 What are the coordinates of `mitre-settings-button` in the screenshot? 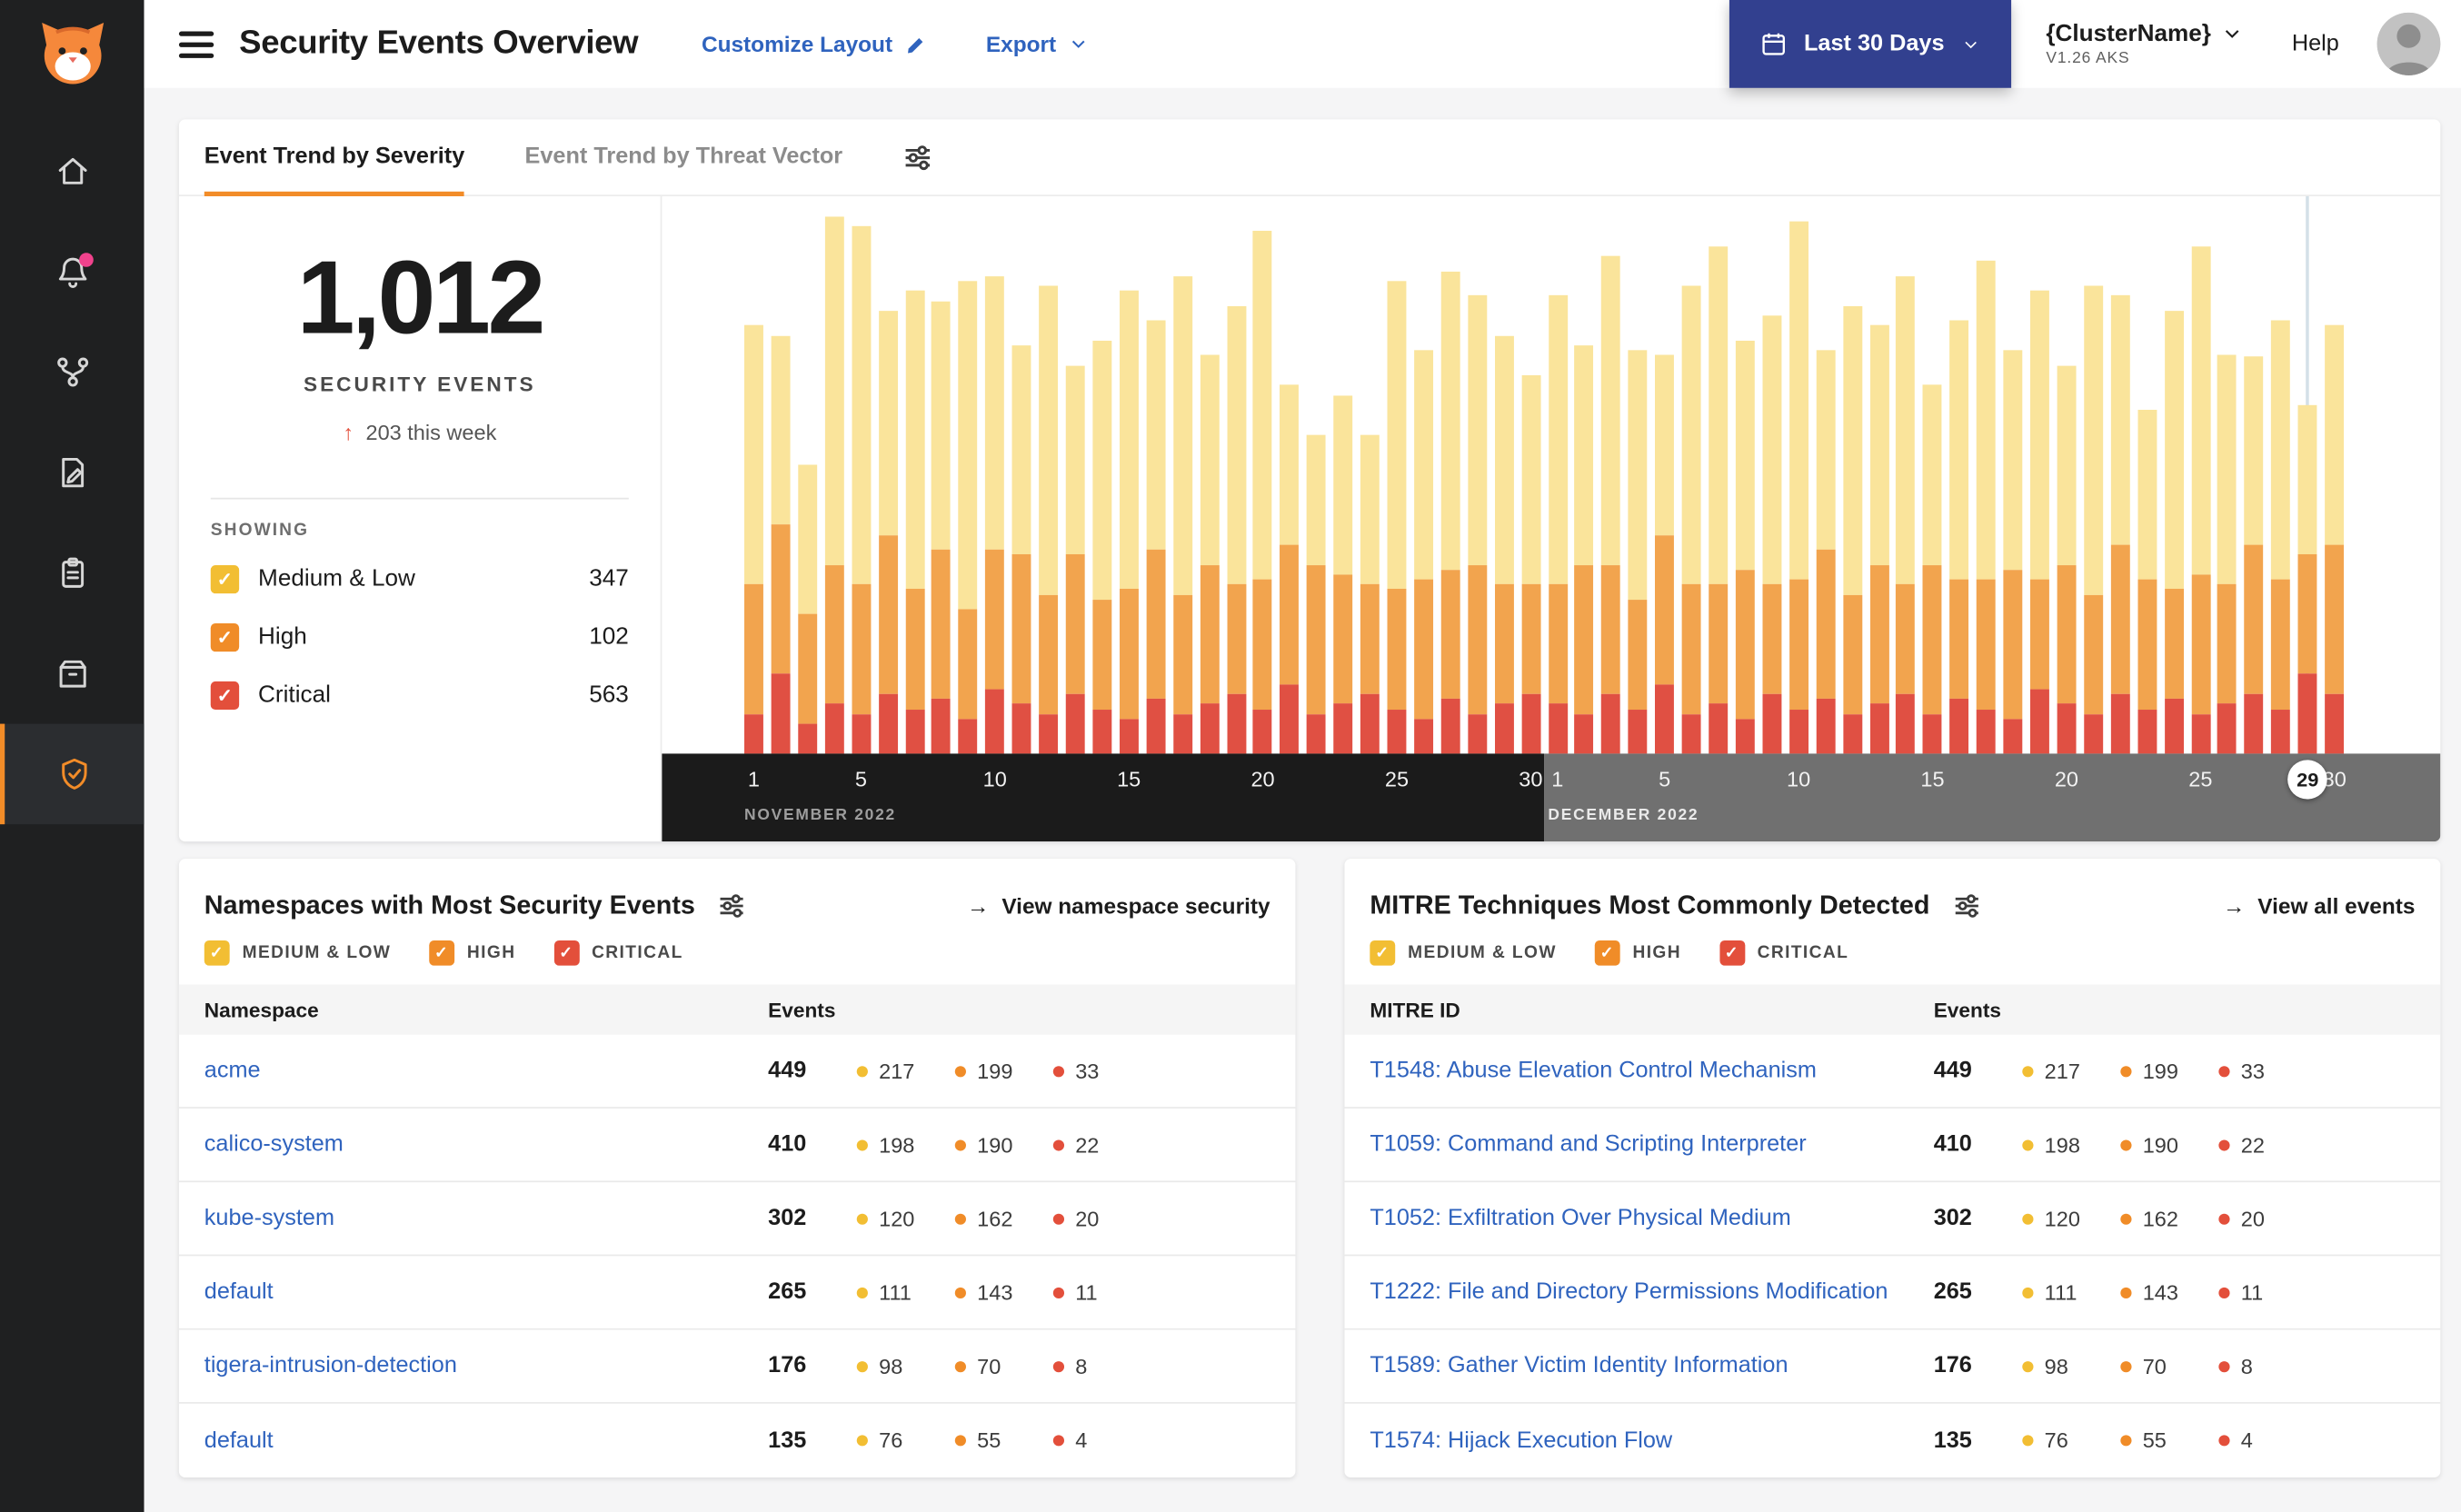 It's located at (1966, 905).